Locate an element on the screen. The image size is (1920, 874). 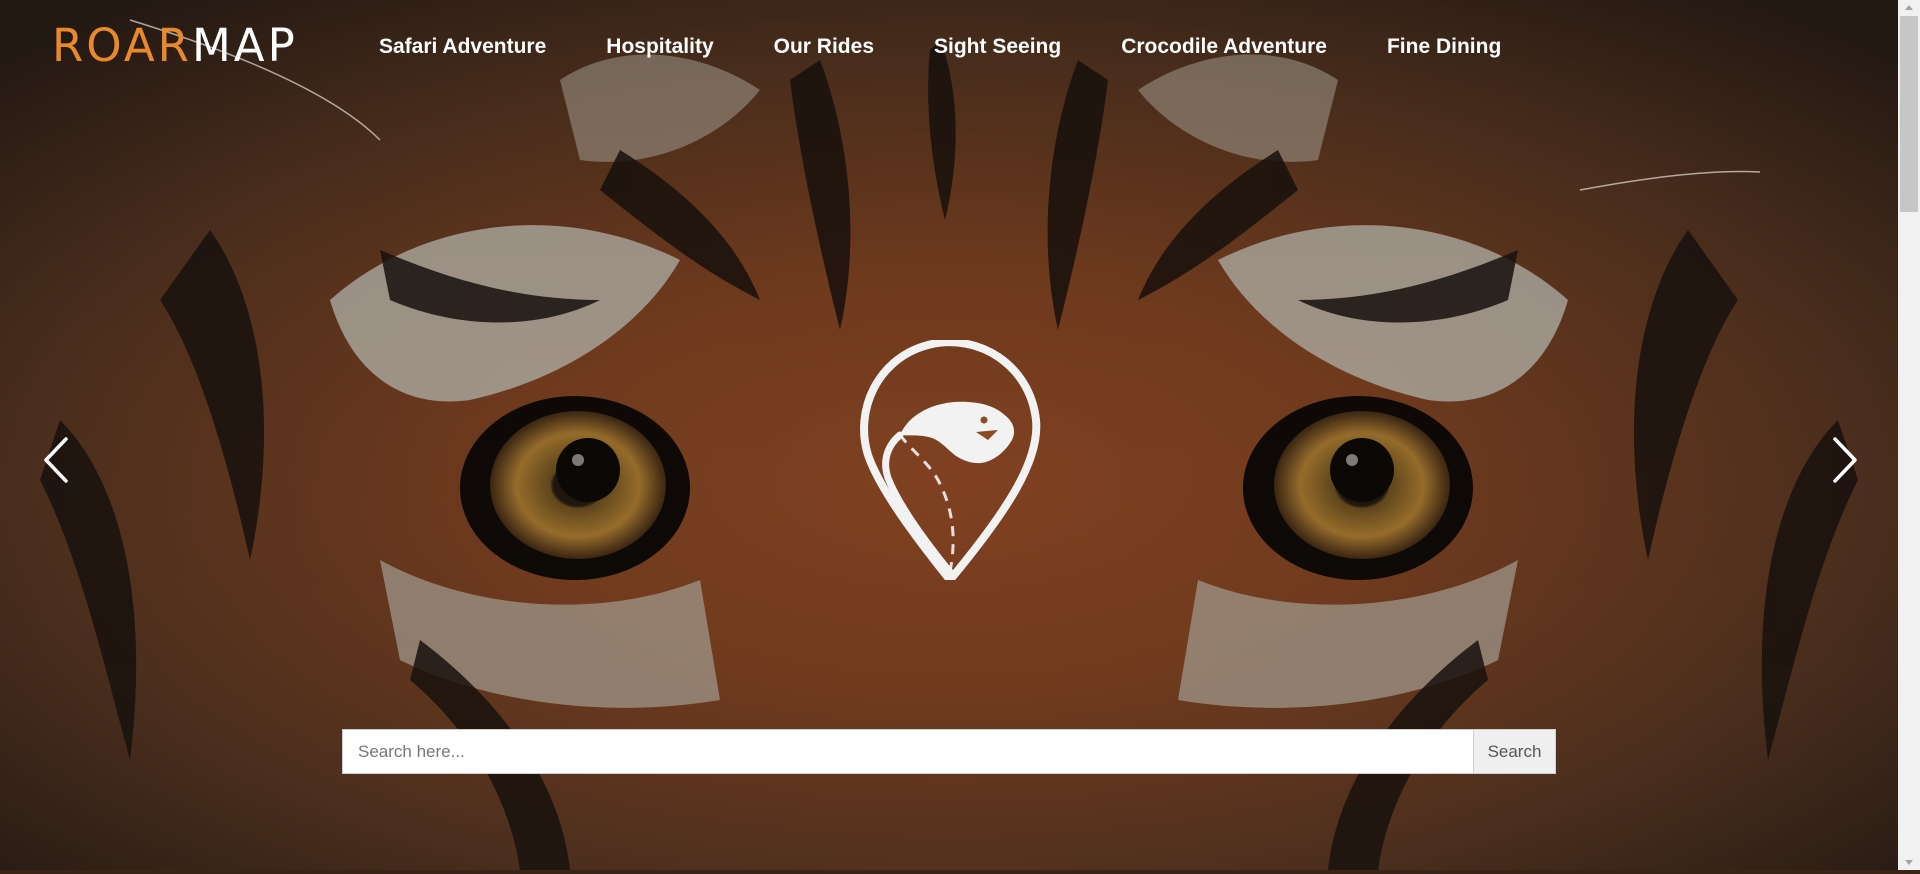
logo-text-roar: ROAR is located at coordinates (122, 45).